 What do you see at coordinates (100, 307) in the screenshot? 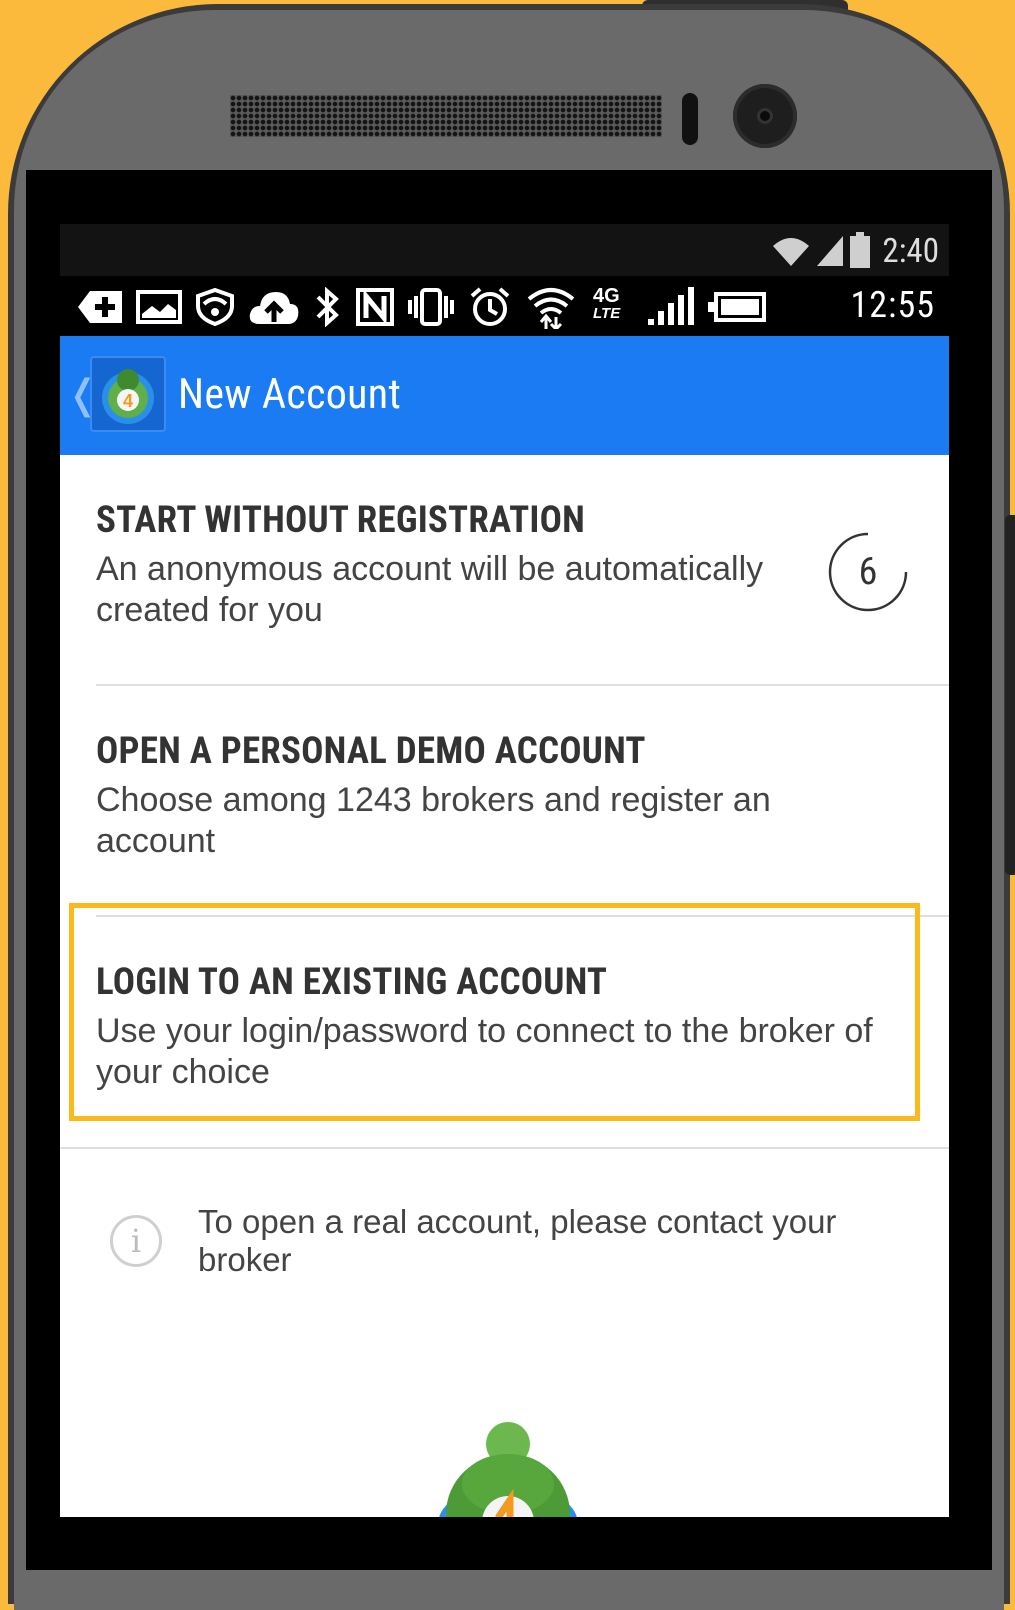
I see `add-tab-icon` at bounding box center [100, 307].